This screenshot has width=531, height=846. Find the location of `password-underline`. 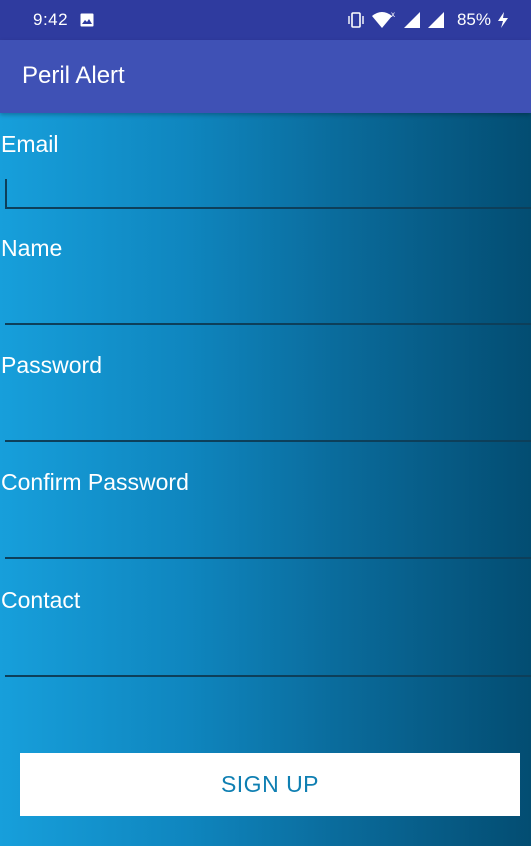

password-underline is located at coordinates (268, 441).